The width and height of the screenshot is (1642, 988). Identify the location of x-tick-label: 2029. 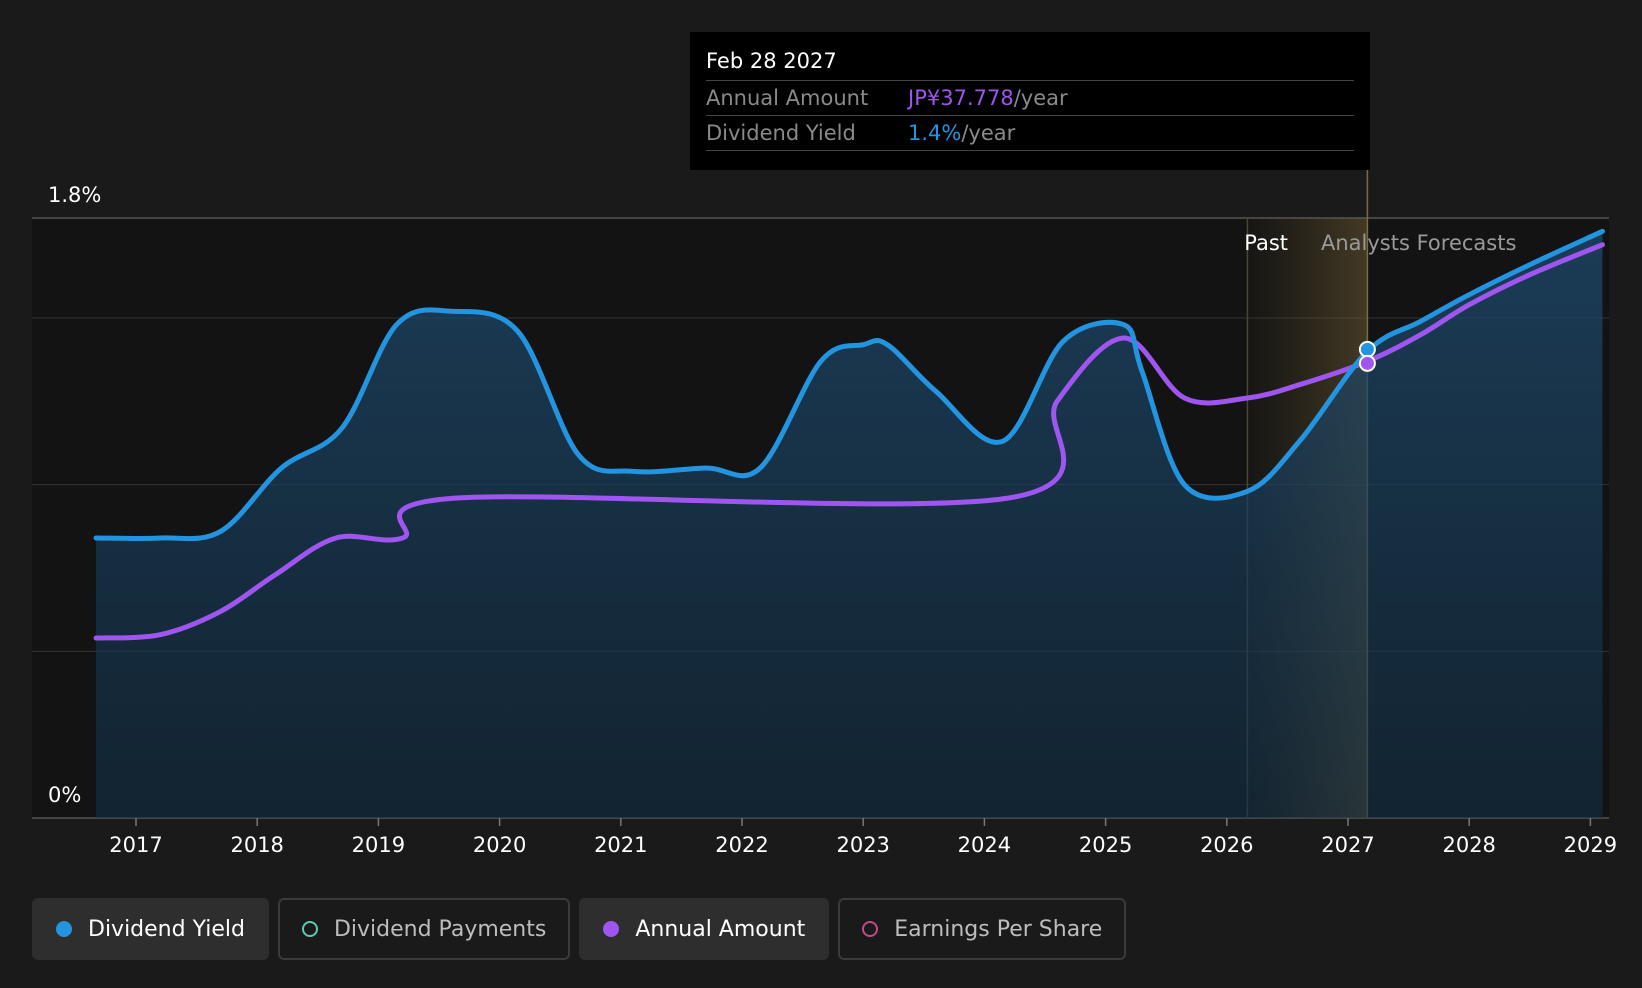
(1590, 845).